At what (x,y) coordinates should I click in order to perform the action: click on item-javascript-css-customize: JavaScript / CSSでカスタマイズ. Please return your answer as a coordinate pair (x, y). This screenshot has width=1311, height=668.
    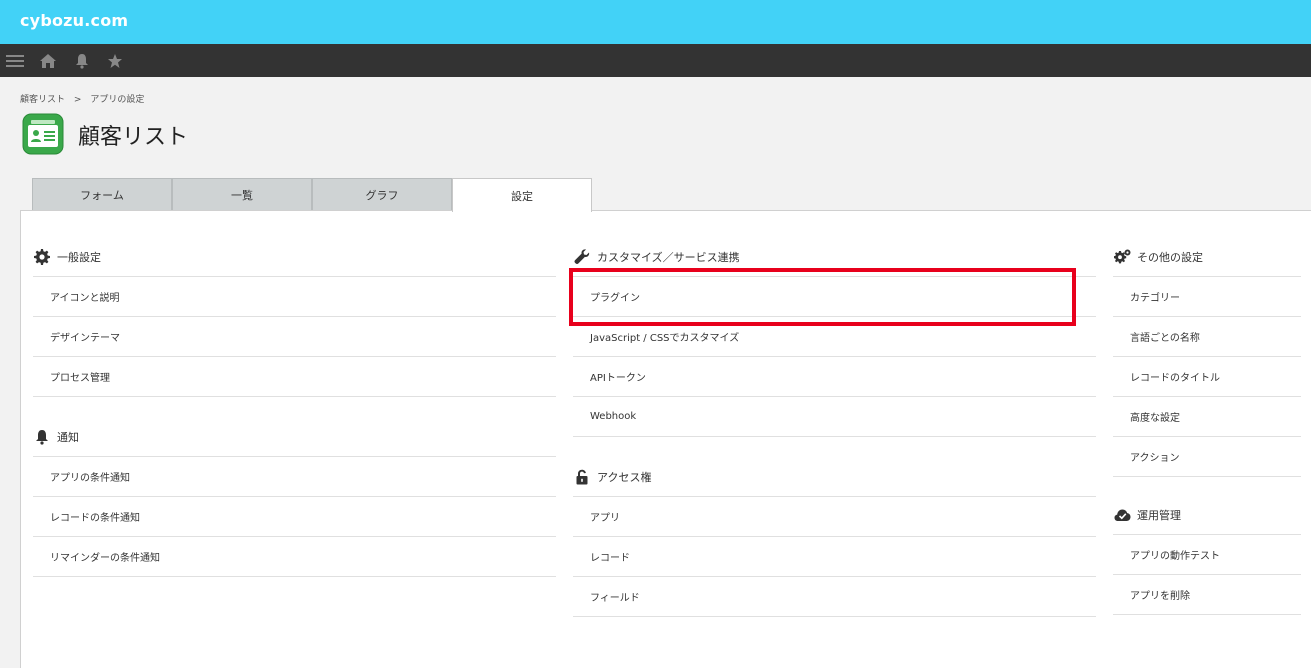
    Looking at the image, I should click on (834, 337).